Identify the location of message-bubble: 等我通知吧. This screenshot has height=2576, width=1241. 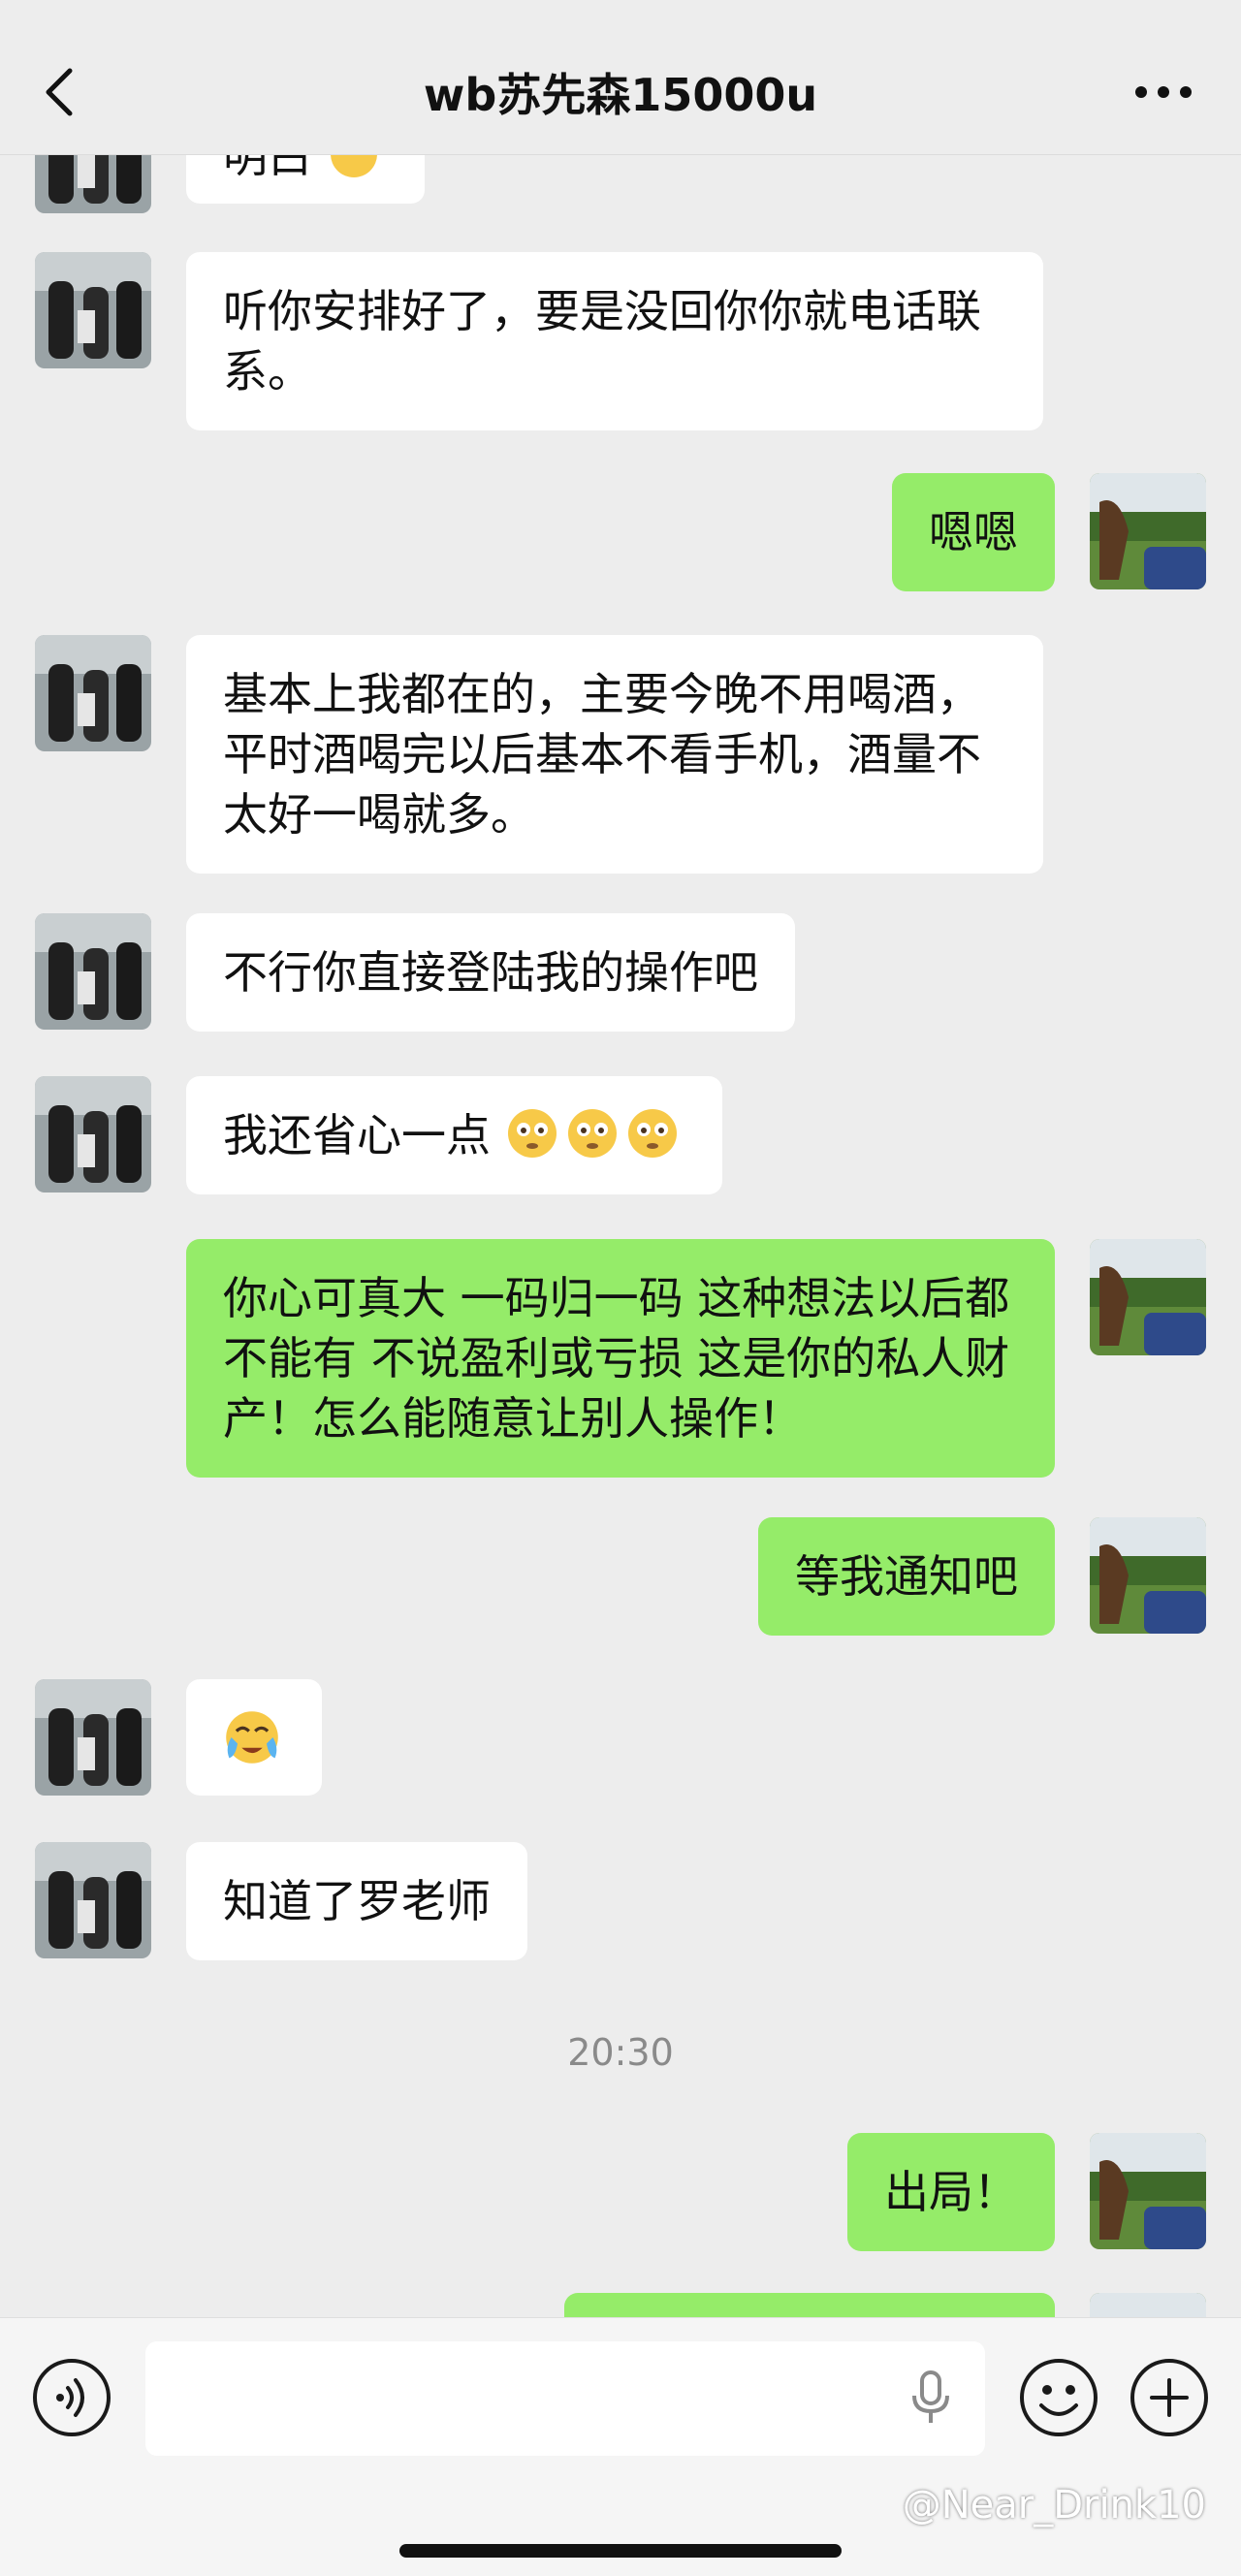
(906, 1576).